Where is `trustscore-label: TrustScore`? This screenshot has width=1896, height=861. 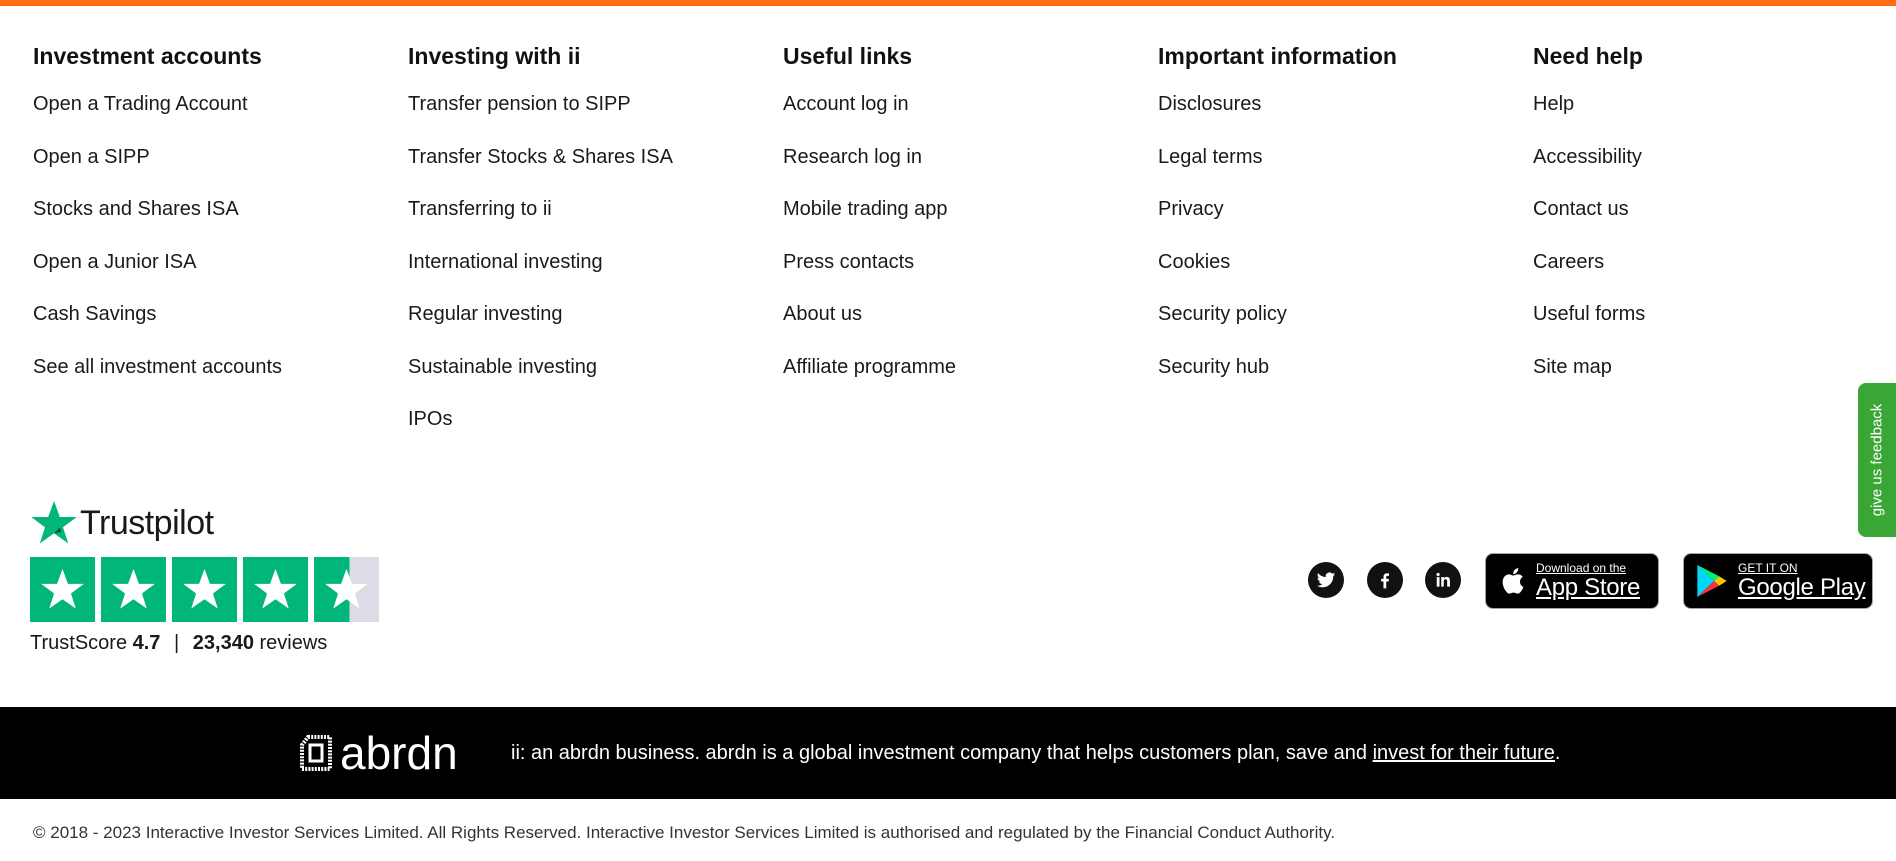 trustscore-label: TrustScore is located at coordinates (79, 643).